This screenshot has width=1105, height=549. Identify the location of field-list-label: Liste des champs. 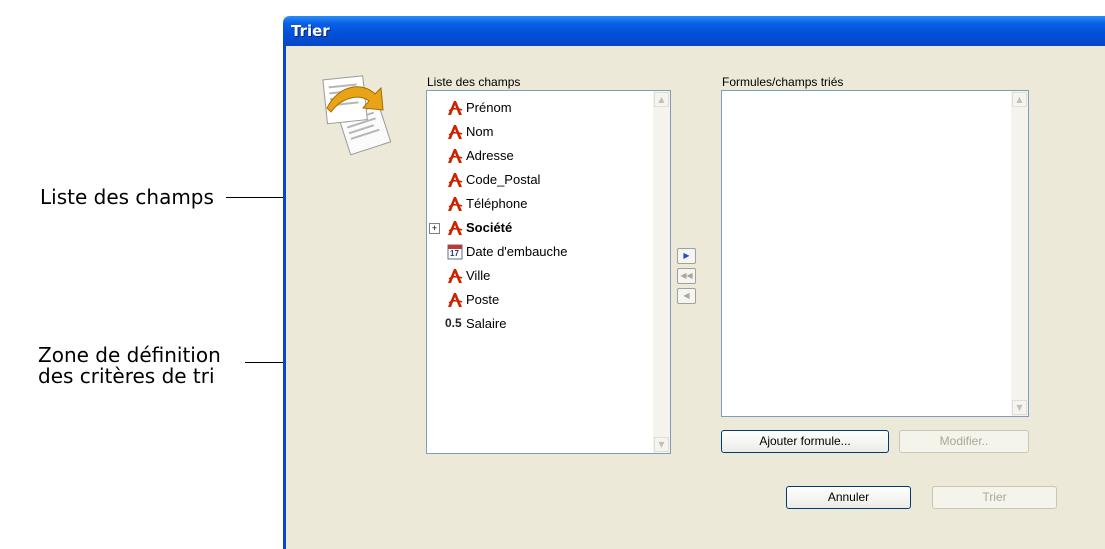
(474, 82).